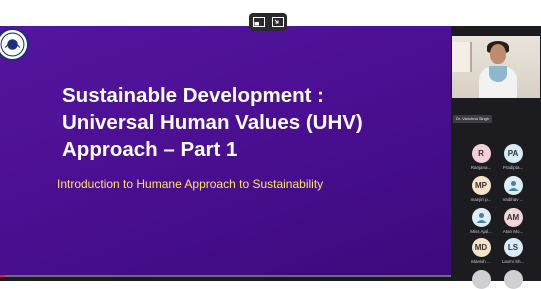 The width and height of the screenshot is (541, 289). I want to click on avatar-initials: PA, so click(513, 153).